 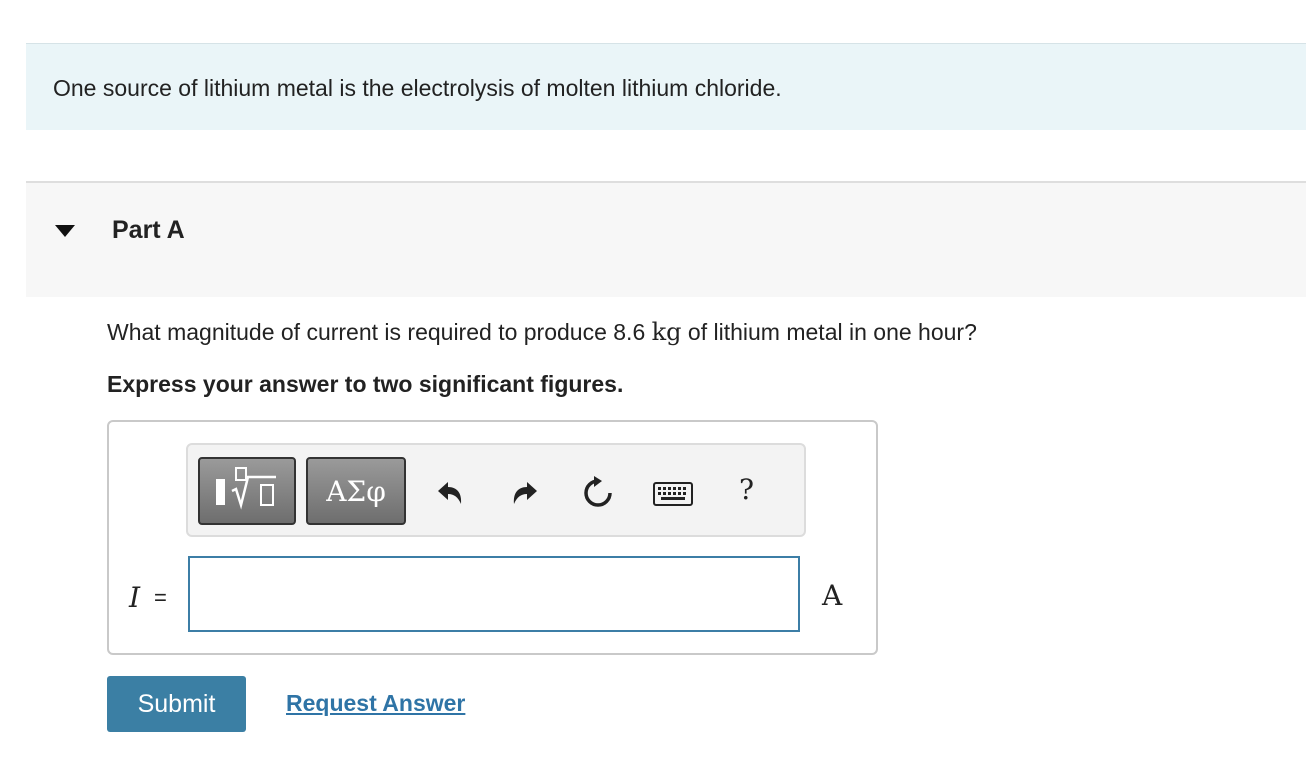 I want to click on answer-input, so click(x=494, y=594).